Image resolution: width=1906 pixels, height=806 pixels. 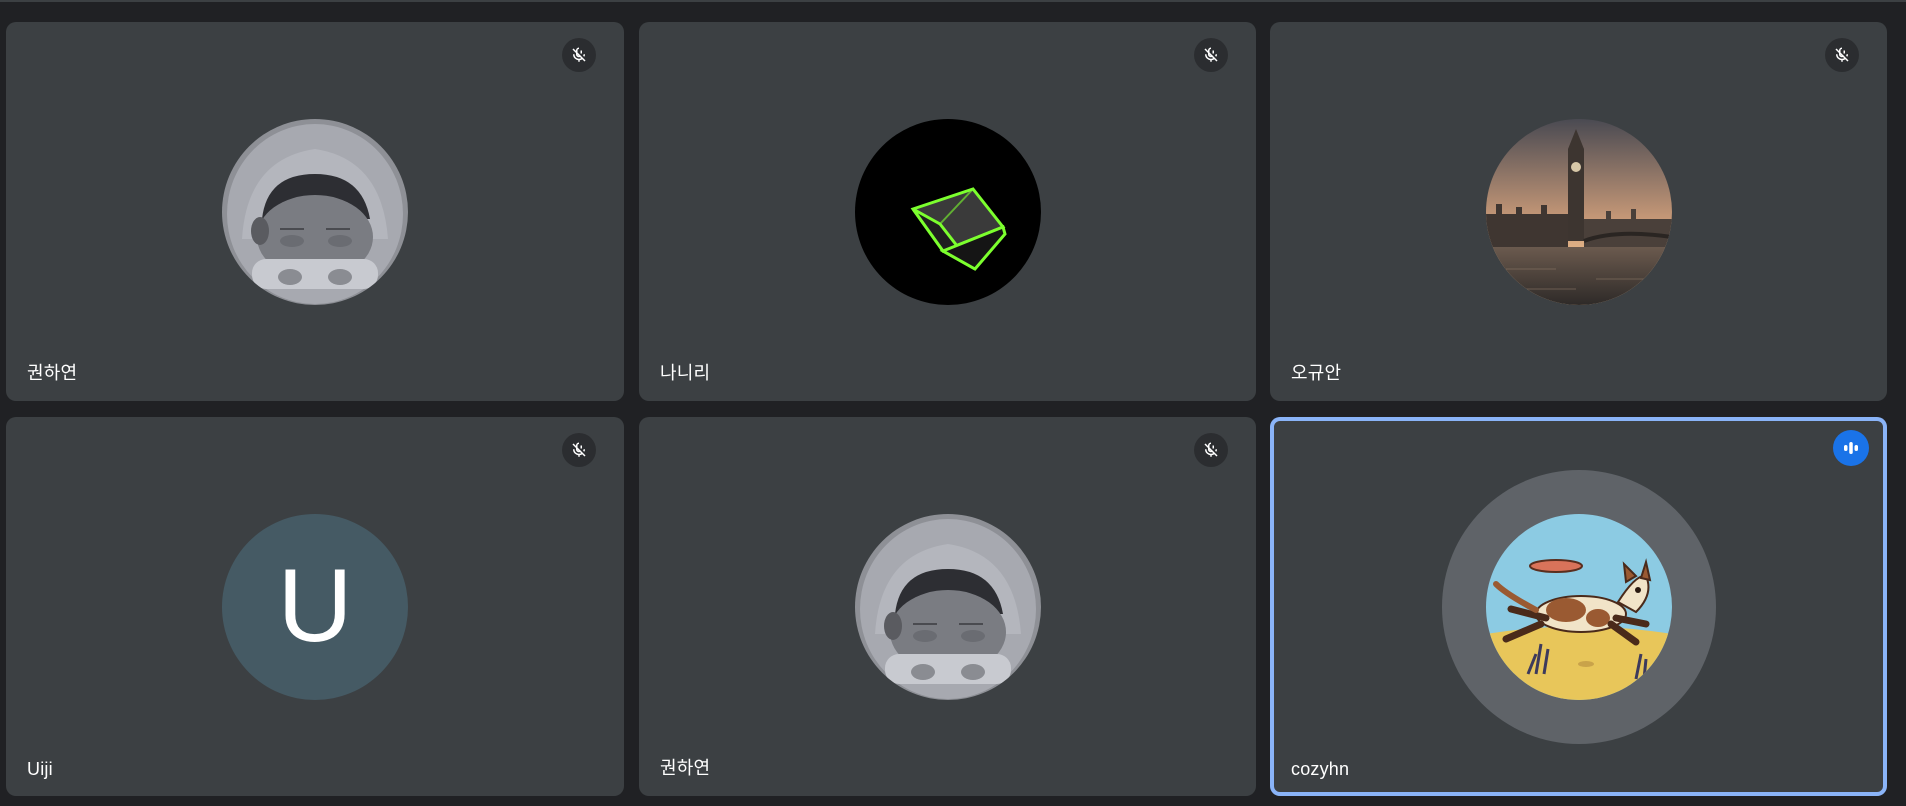 What do you see at coordinates (953, 1) in the screenshot?
I see `top-strip` at bounding box center [953, 1].